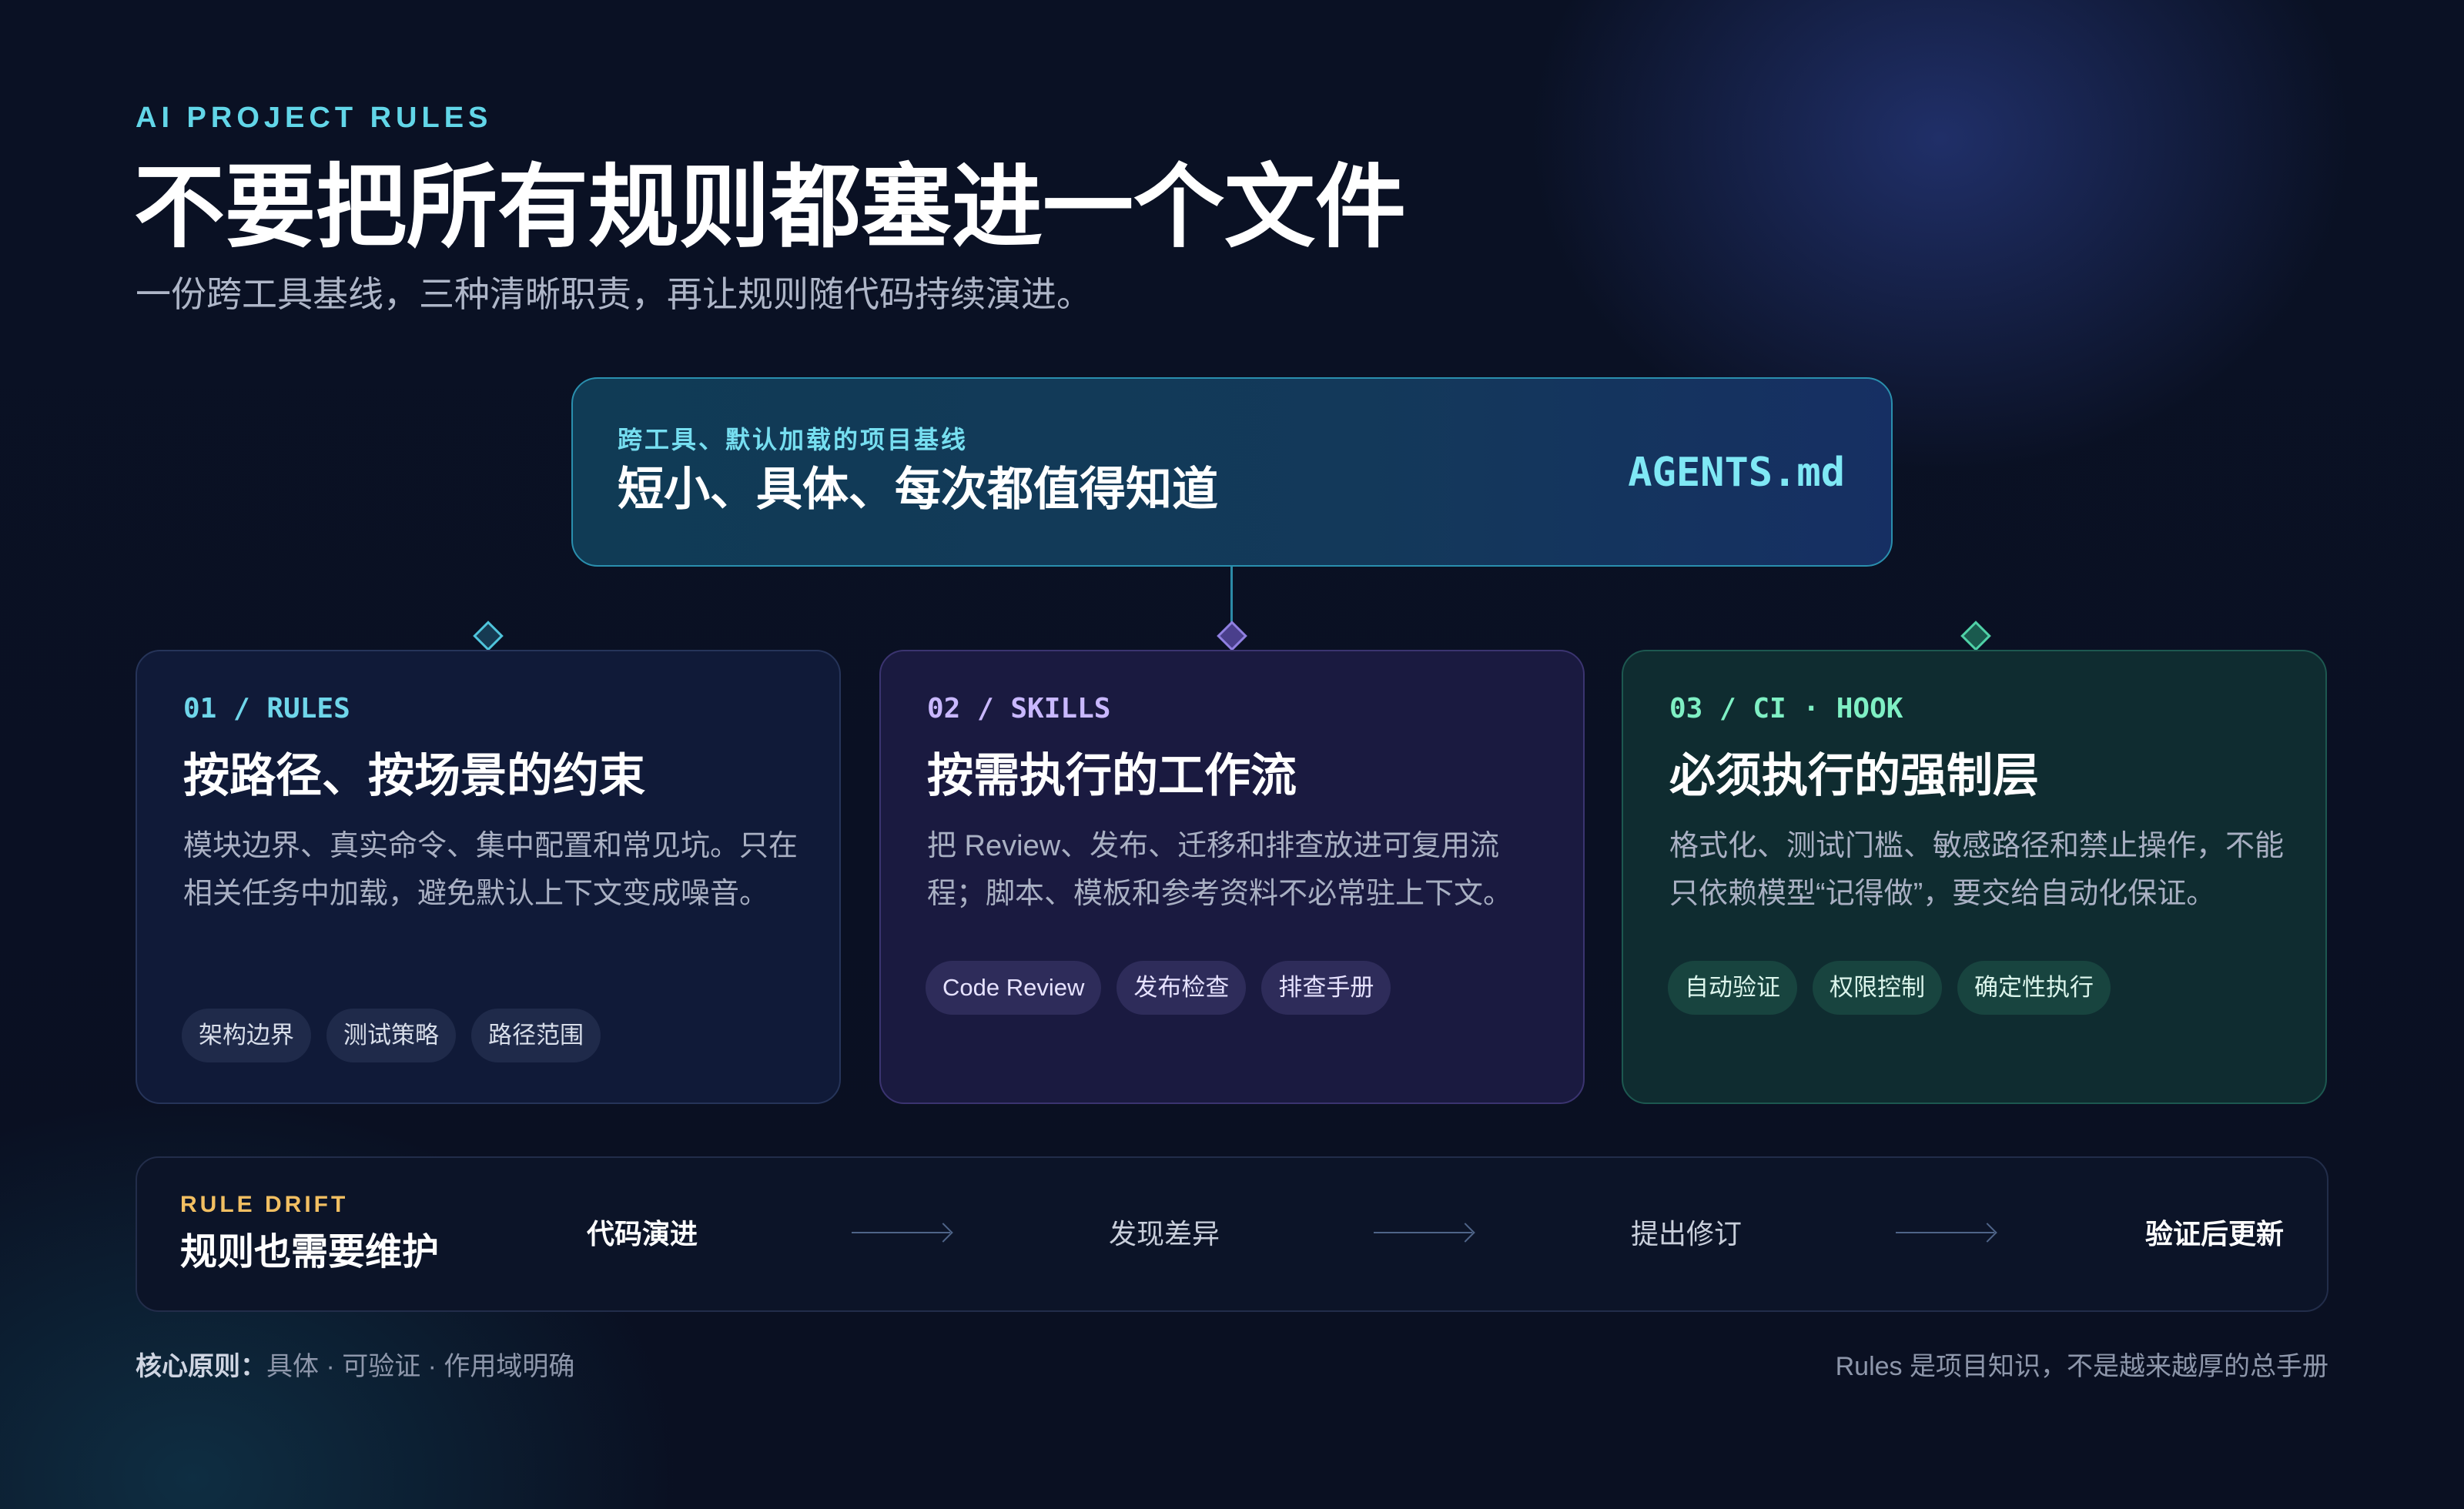  What do you see at coordinates (1736, 473) in the screenshot?
I see `agents-filename: AGENTS.md` at bounding box center [1736, 473].